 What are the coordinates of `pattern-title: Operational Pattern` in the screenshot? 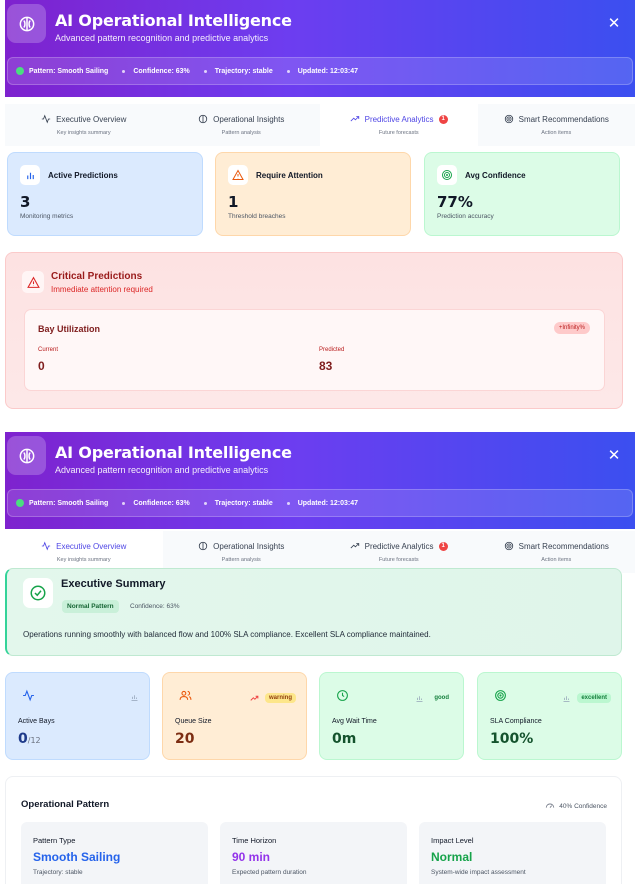 It's located at (65, 804).